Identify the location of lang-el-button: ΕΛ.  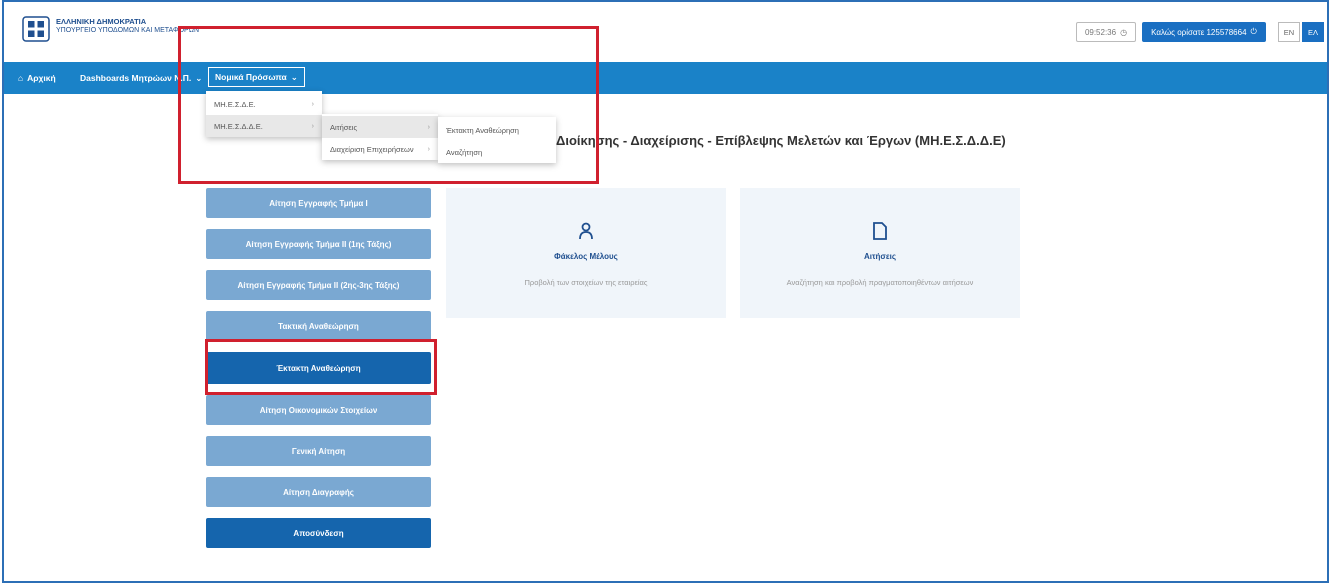
(1313, 32).